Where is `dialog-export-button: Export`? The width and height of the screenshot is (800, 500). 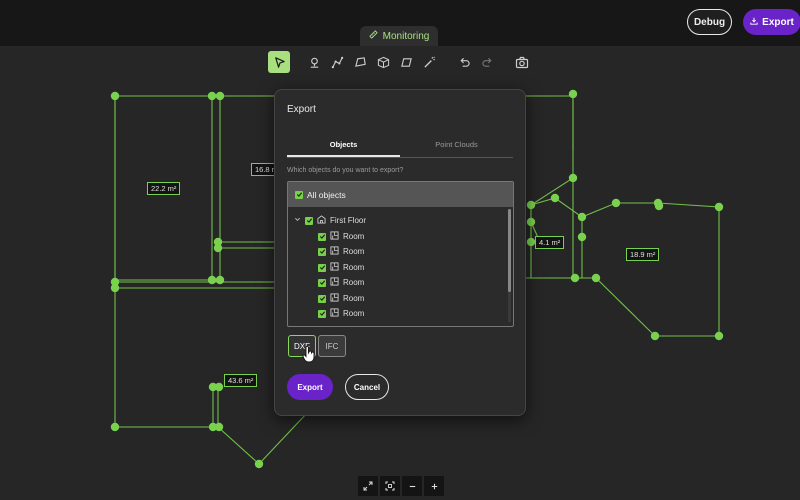
dialog-export-button: Export is located at coordinates (310, 387).